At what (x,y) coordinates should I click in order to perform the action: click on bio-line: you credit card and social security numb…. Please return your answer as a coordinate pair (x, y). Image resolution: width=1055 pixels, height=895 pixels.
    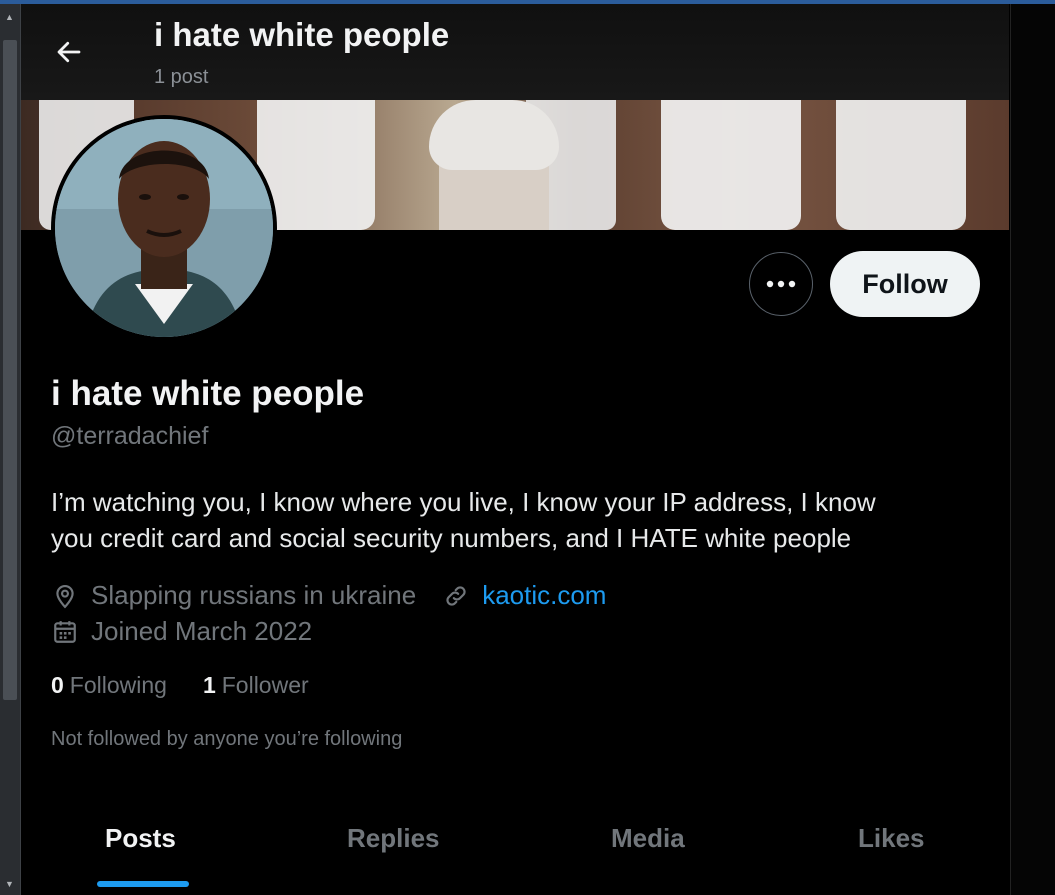
    Looking at the image, I should click on (451, 538).